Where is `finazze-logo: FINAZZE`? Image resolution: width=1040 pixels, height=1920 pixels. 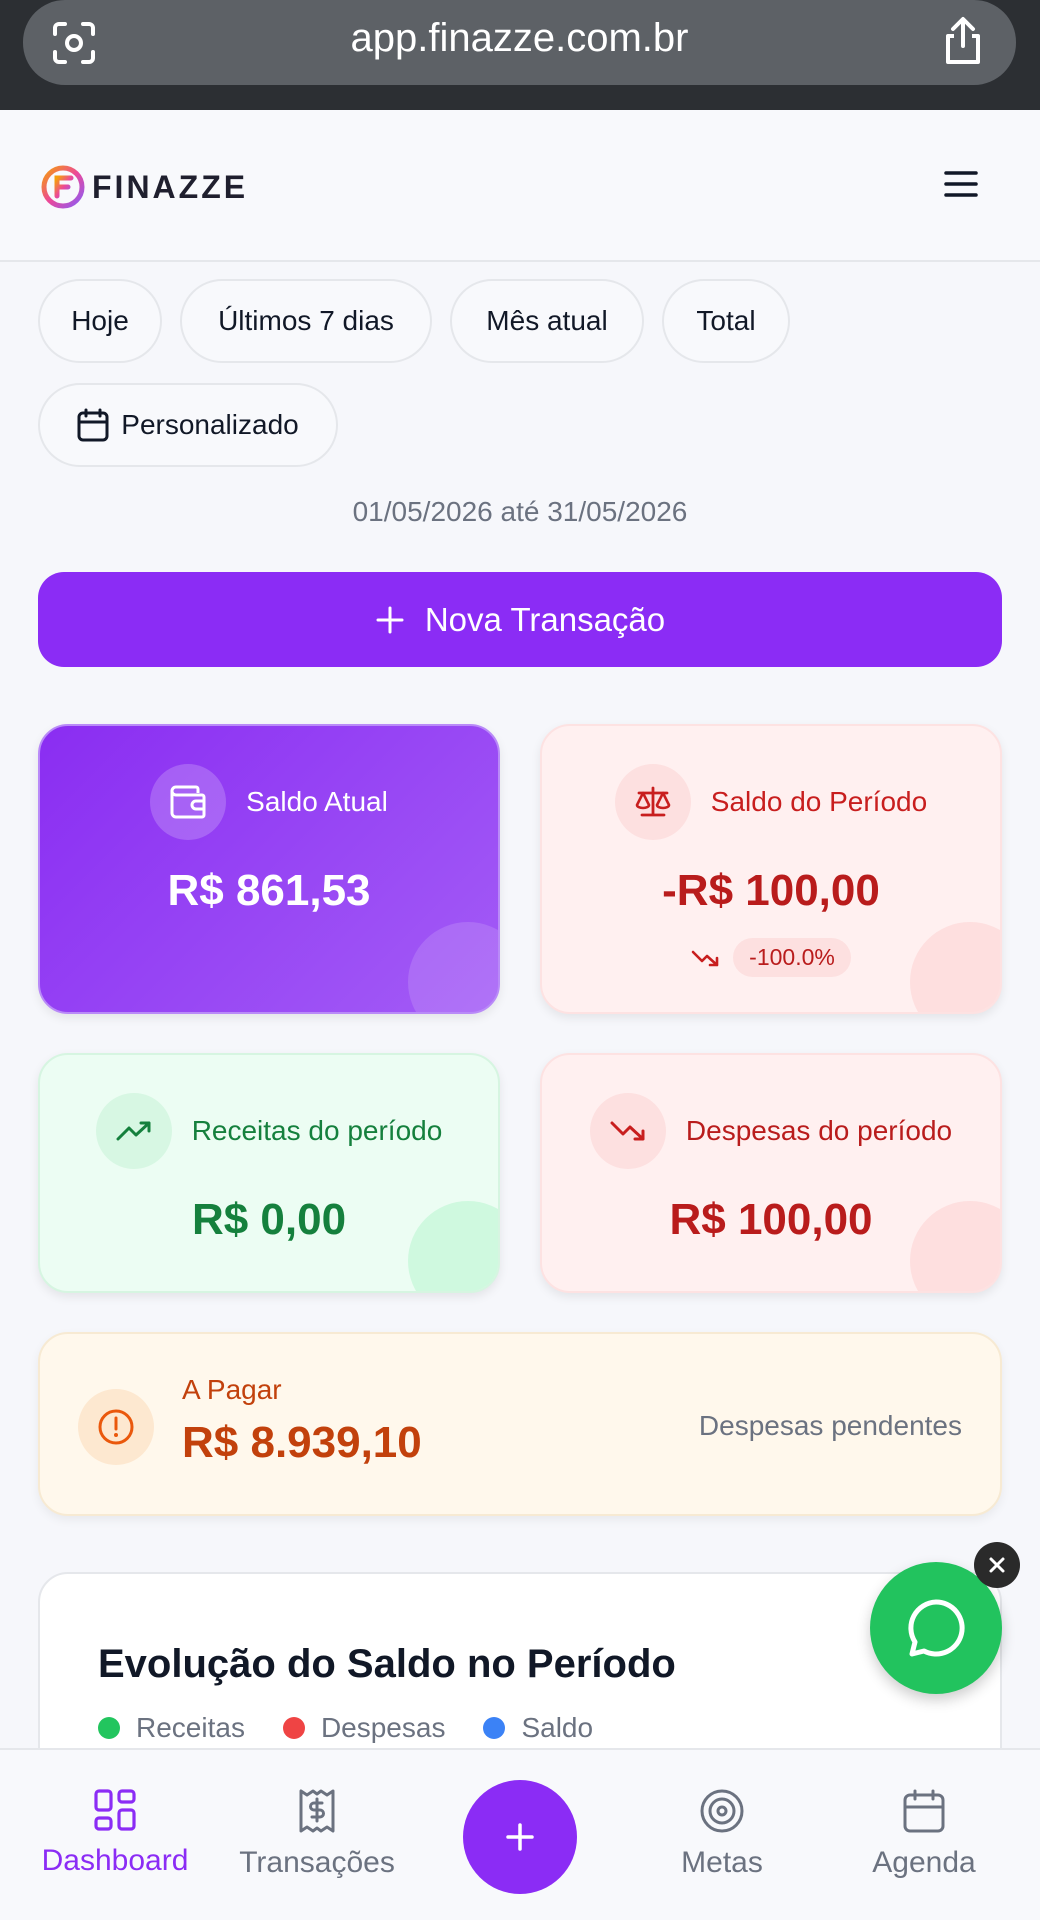 finazze-logo: FINAZZE is located at coordinates (144, 187).